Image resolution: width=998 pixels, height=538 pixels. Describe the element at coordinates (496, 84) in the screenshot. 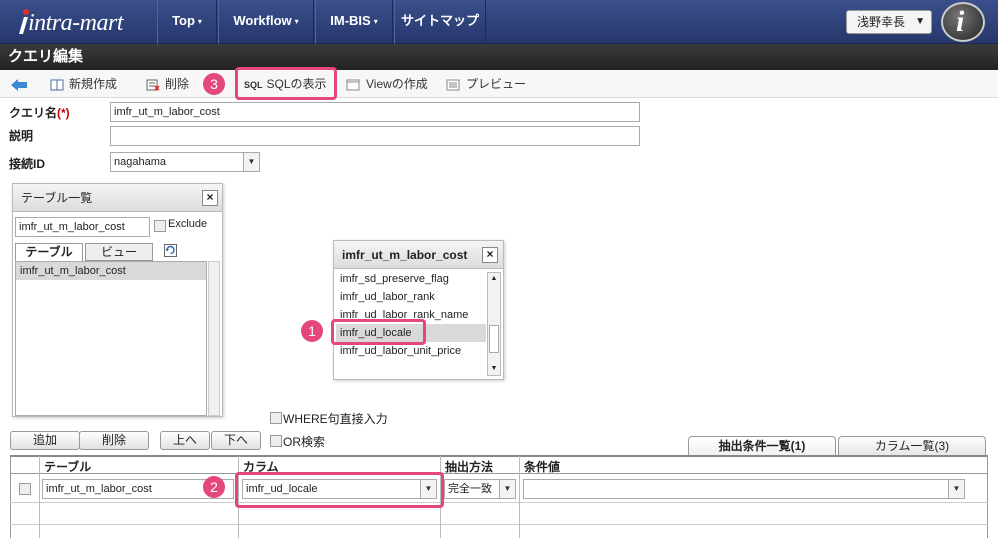

I see `preview-label: プレビュー` at that location.